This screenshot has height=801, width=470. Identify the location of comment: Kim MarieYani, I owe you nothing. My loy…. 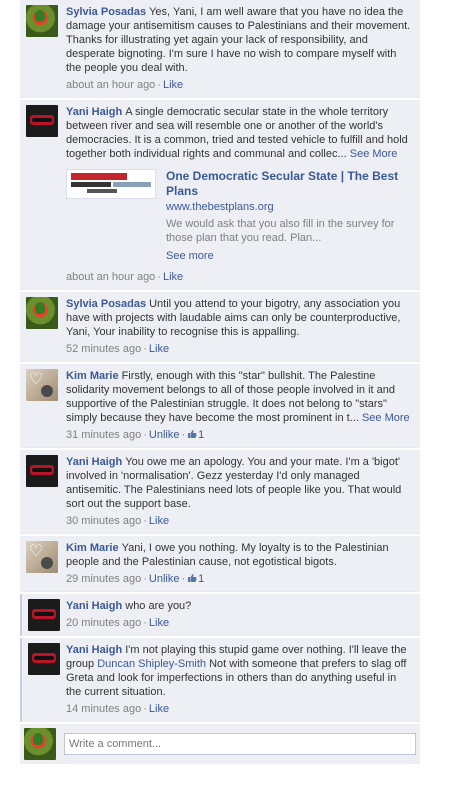
(220, 564).